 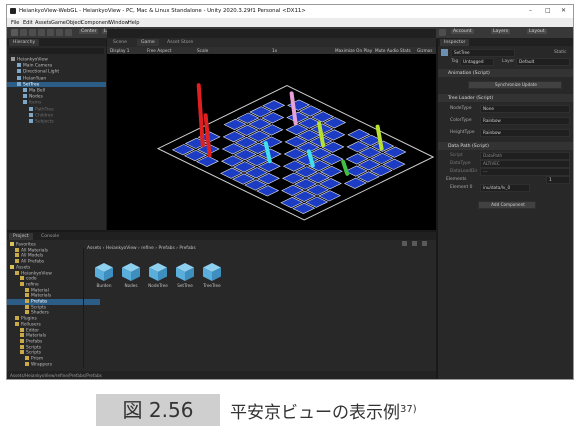 What do you see at coordinates (119, 50) in the screenshot?
I see `display-dropdown: Display 1` at bounding box center [119, 50].